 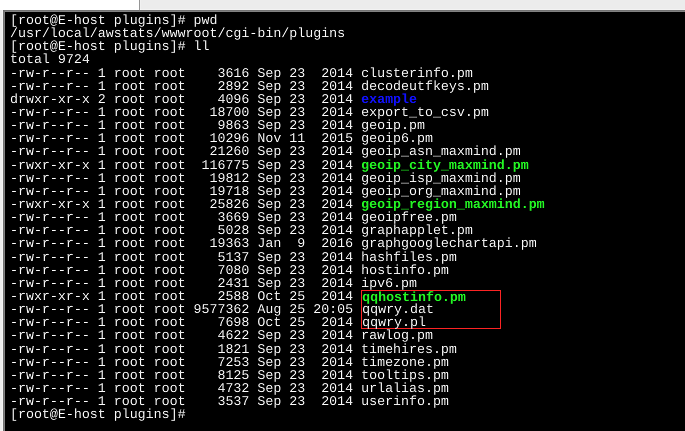 I want to click on file-name: geoip_isp_maxmind.pm, so click(x=441, y=178).